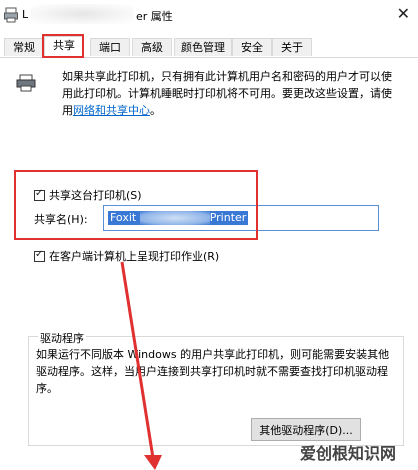  Describe the element at coordinates (403, 13) in the screenshot. I see `close-icon: ✕` at that location.